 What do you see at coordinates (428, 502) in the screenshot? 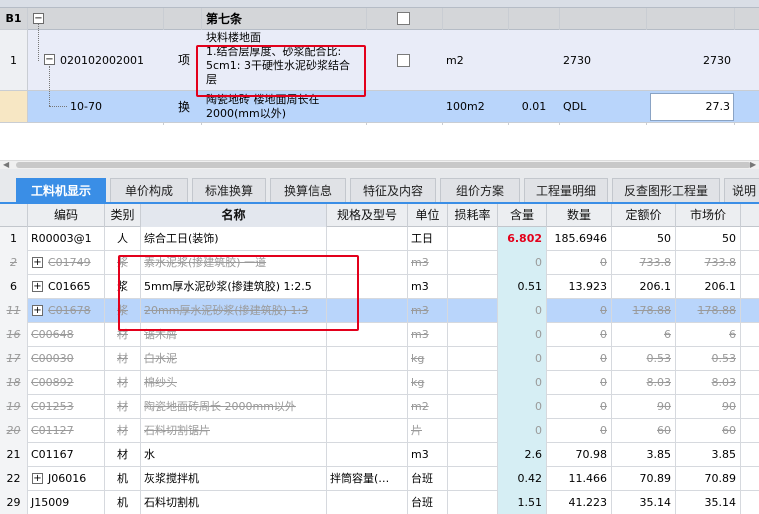
I see `cell-unit: 台班` at bounding box center [428, 502].